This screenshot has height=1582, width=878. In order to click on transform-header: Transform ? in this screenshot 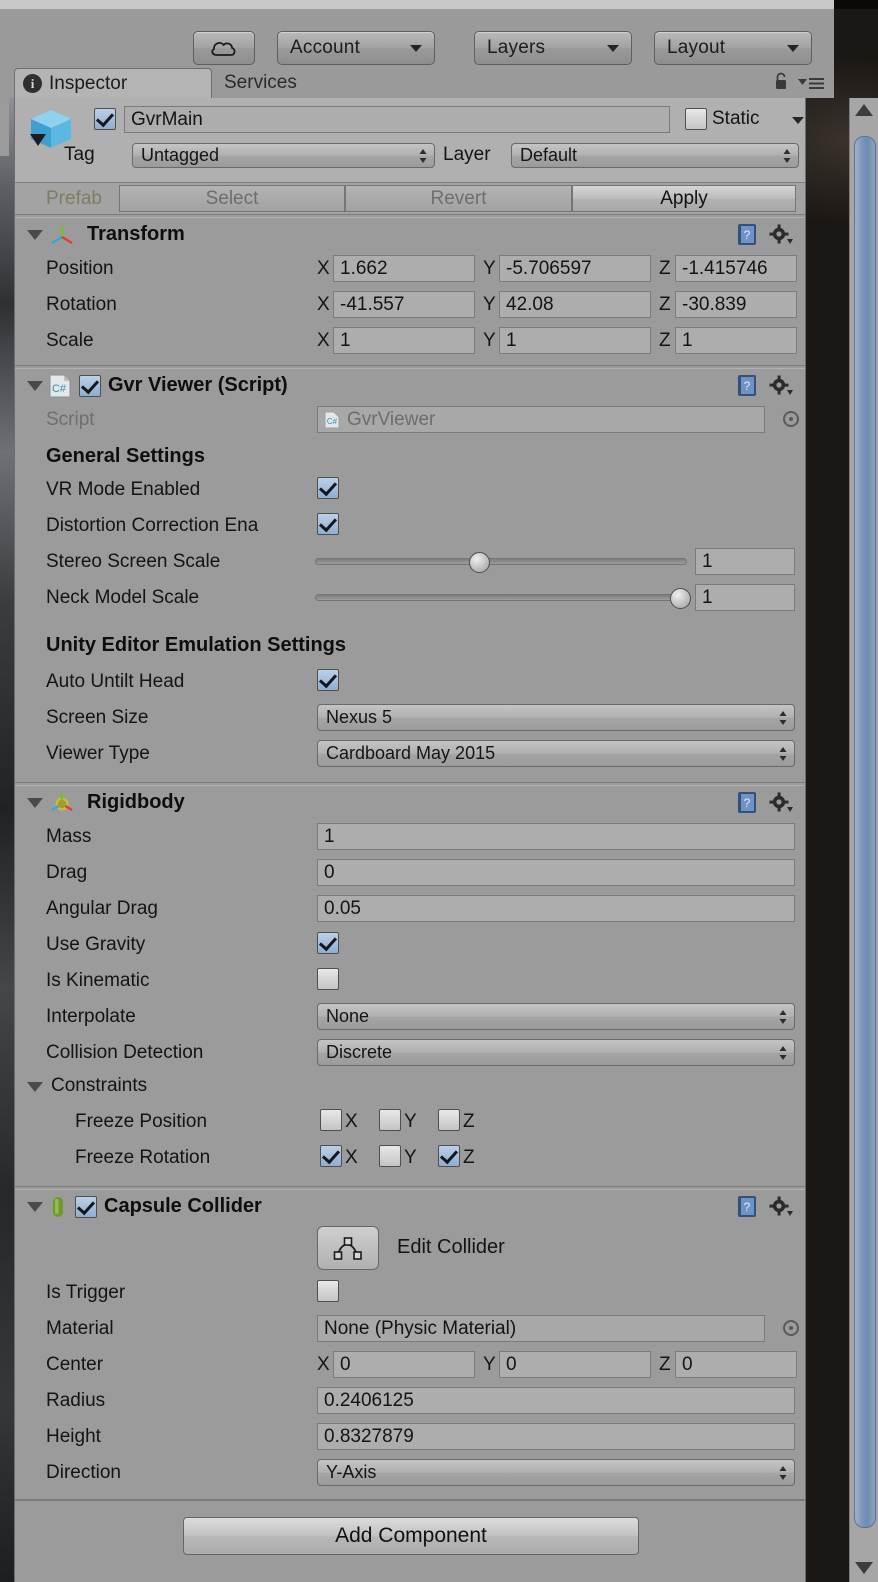, I will do `click(410, 234)`.